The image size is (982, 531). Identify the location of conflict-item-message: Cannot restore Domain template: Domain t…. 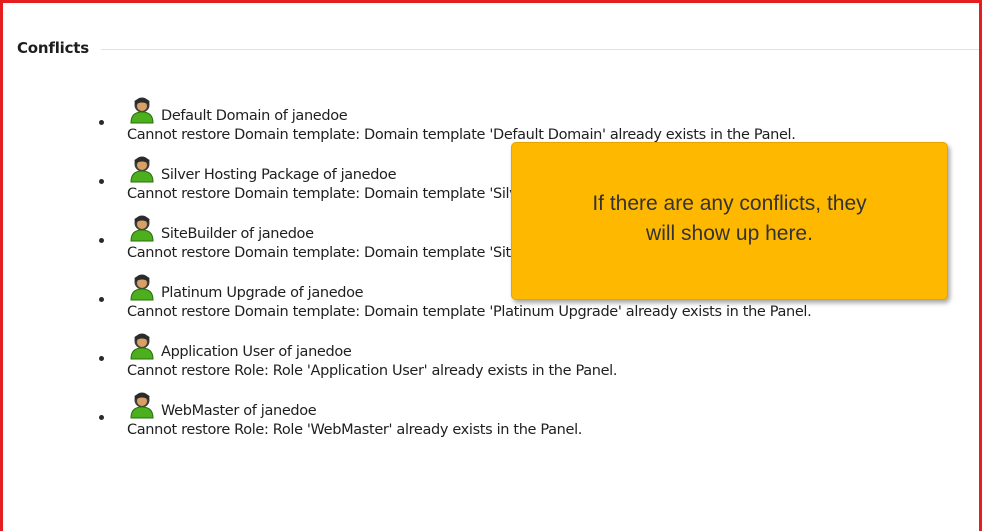
(469, 312).